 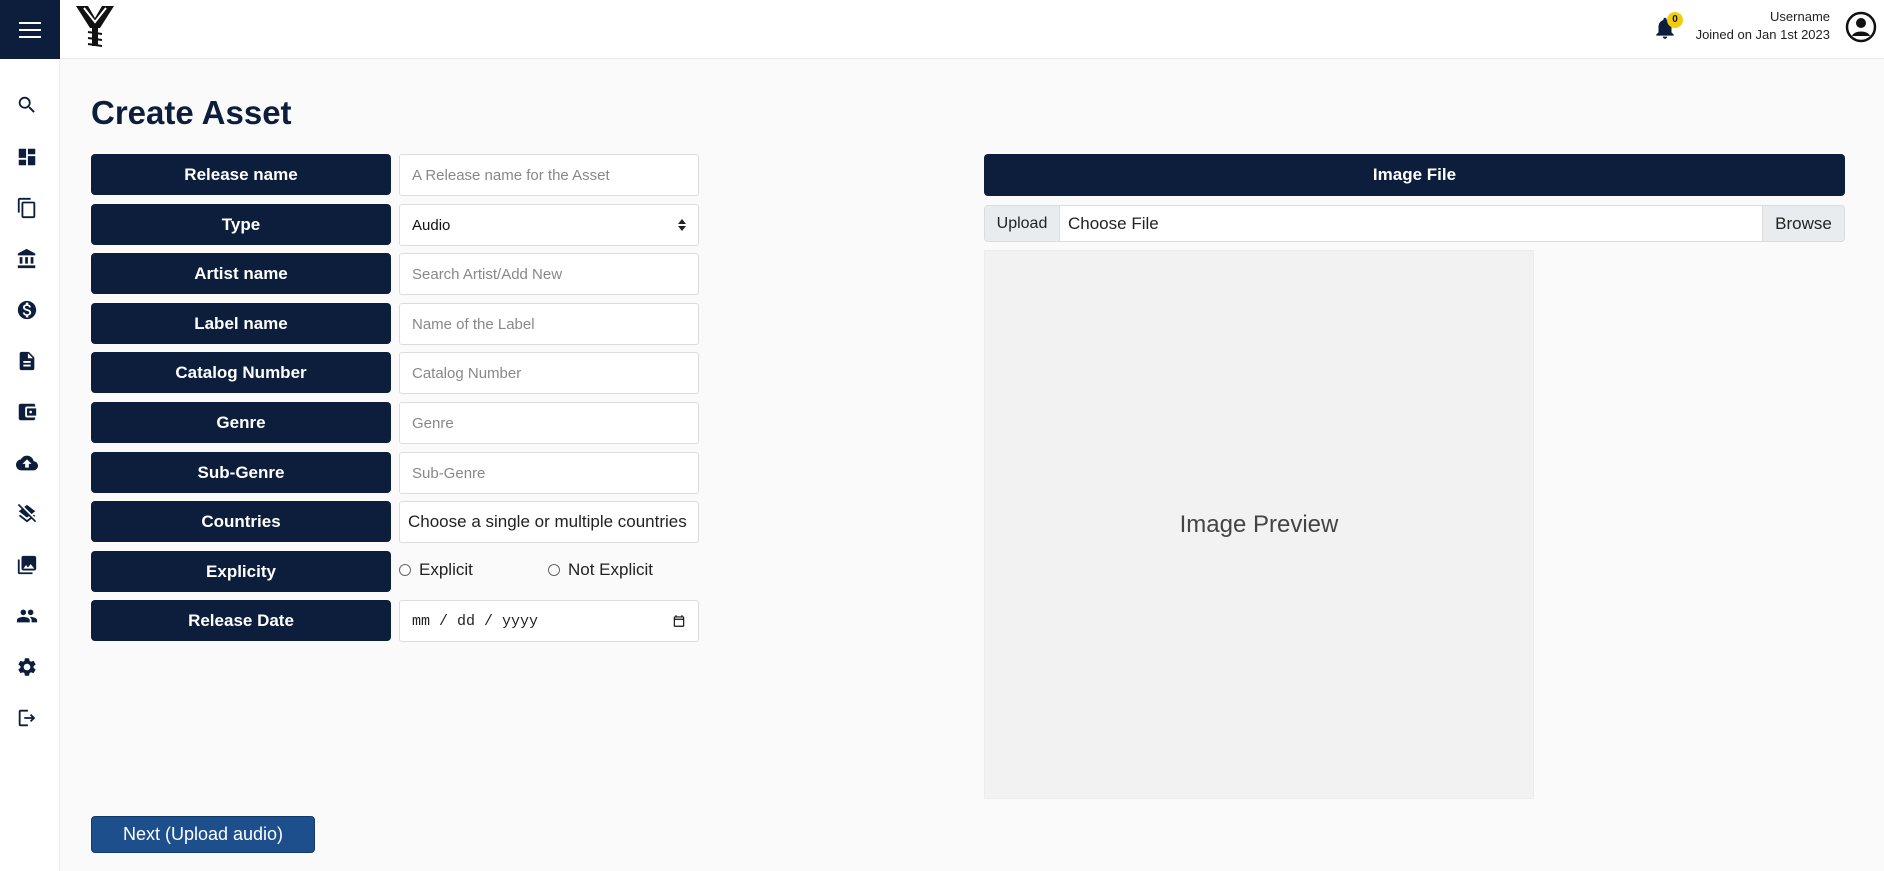 What do you see at coordinates (549, 473) in the screenshot?
I see `sub-genre-input` at bounding box center [549, 473].